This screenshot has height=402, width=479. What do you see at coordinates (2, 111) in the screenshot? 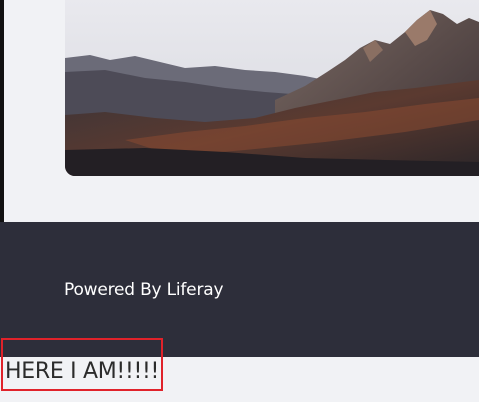
I see `page-edge` at bounding box center [2, 111].